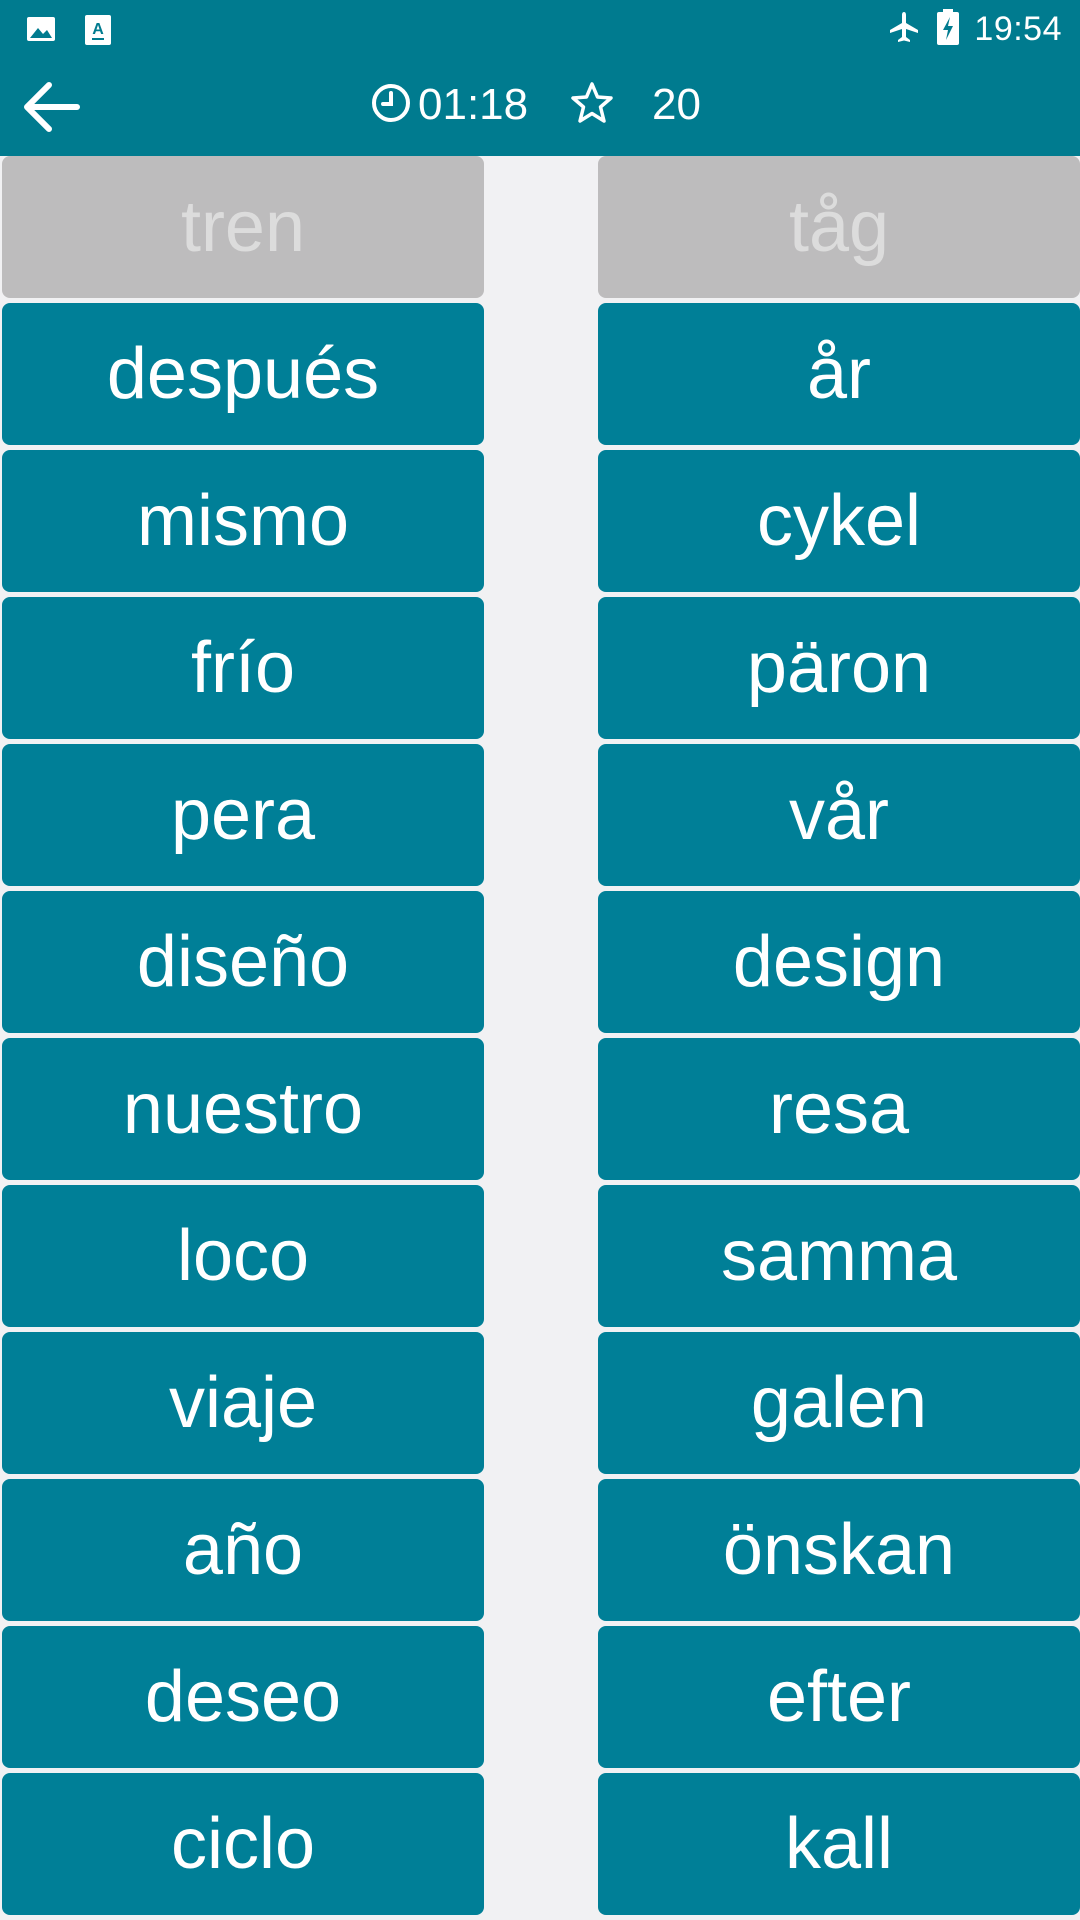  Describe the element at coordinates (540, 29) in the screenshot. I see `status-bar: A 19:54` at that location.